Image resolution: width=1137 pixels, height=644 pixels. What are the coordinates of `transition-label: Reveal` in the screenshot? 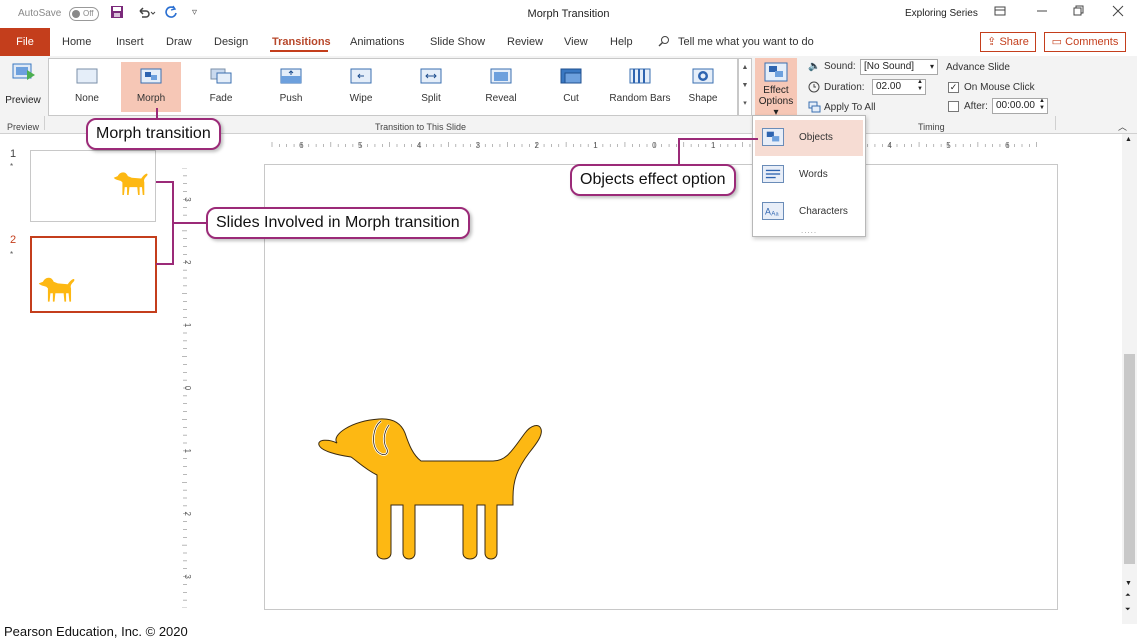 It's located at (501, 98).